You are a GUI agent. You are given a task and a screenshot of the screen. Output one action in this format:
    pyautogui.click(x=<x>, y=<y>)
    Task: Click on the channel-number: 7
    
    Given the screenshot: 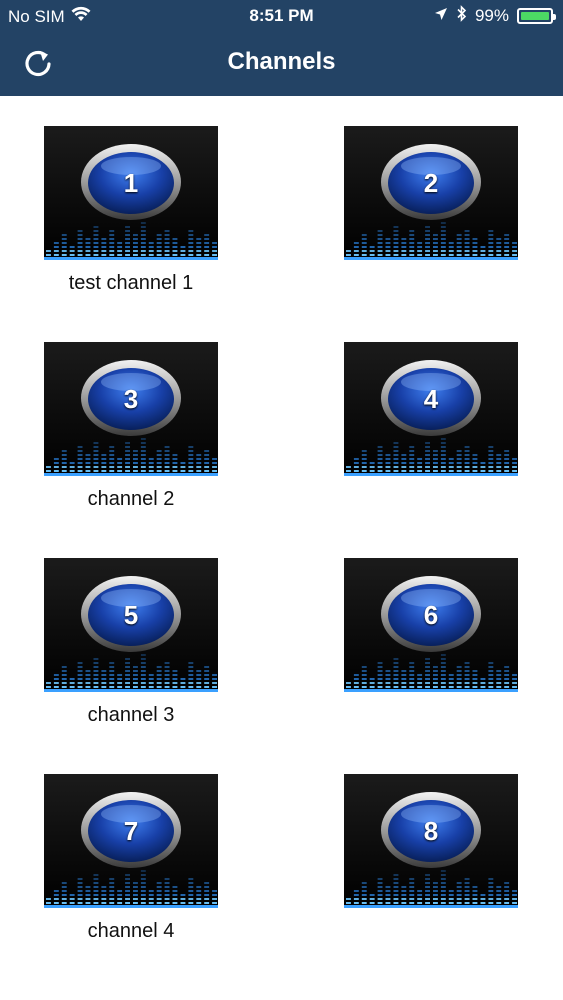 What is the action you would take?
    pyautogui.click(x=131, y=831)
    